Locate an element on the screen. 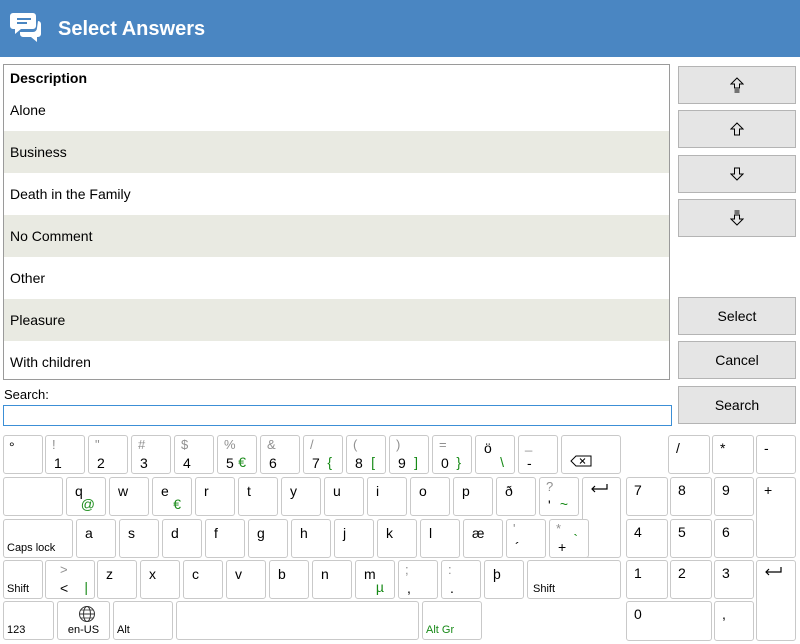  search-input is located at coordinates (337, 415).